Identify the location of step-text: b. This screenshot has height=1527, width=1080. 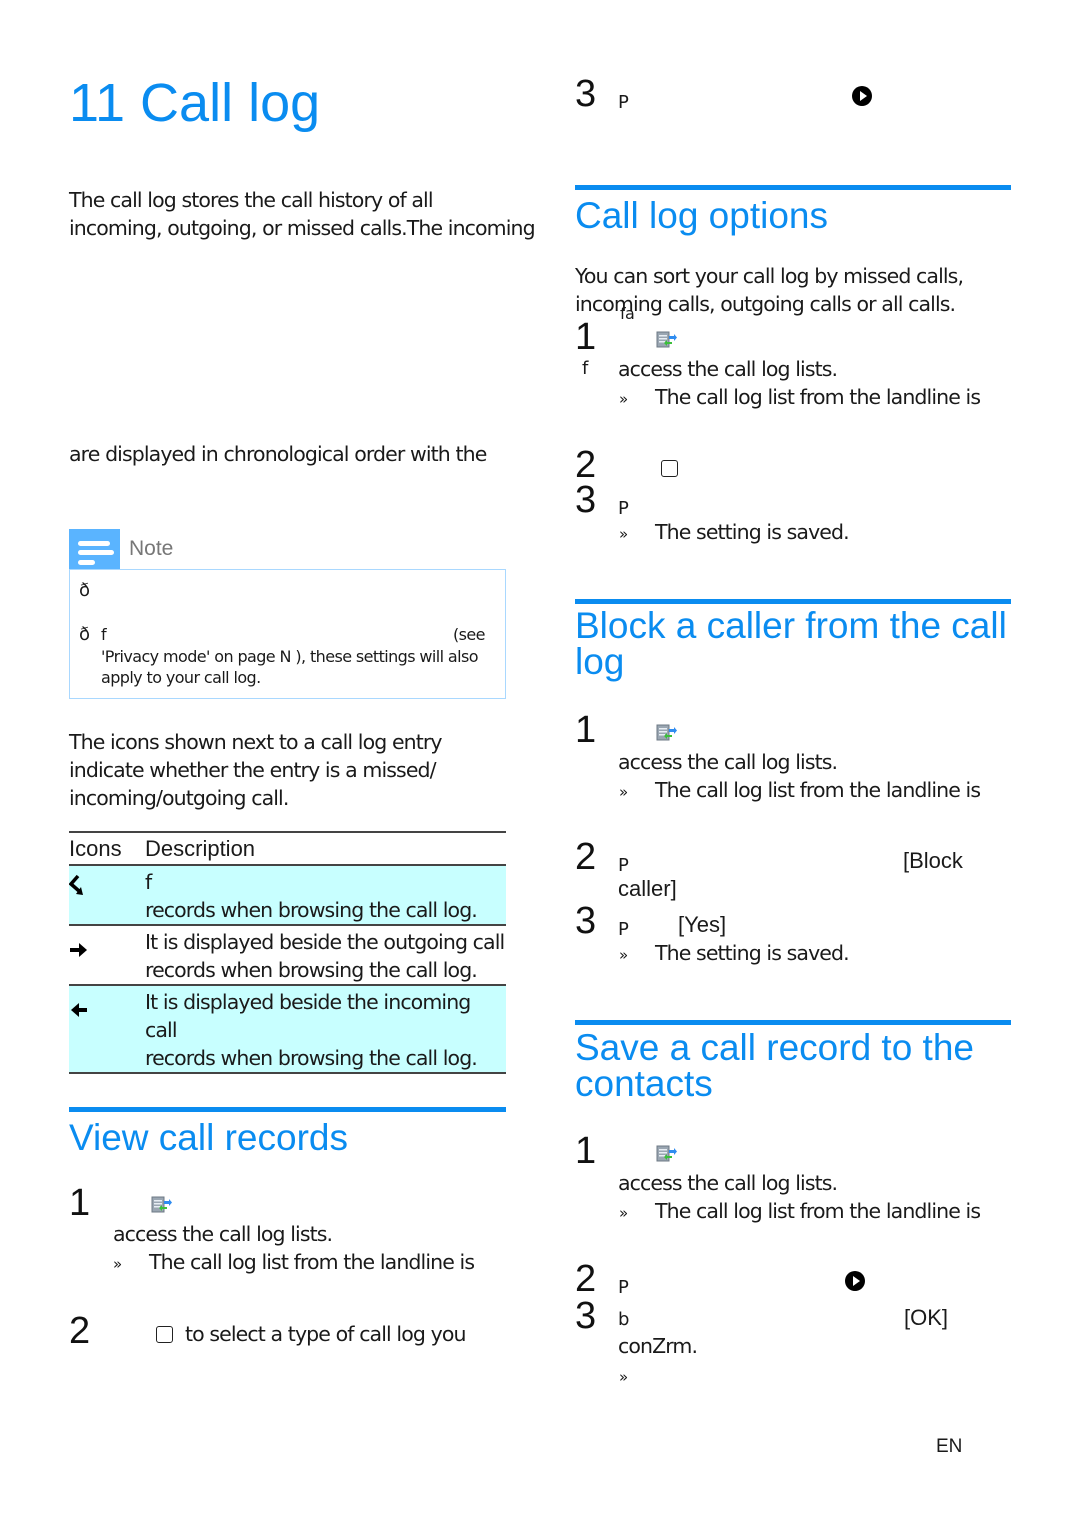
(623, 1319).